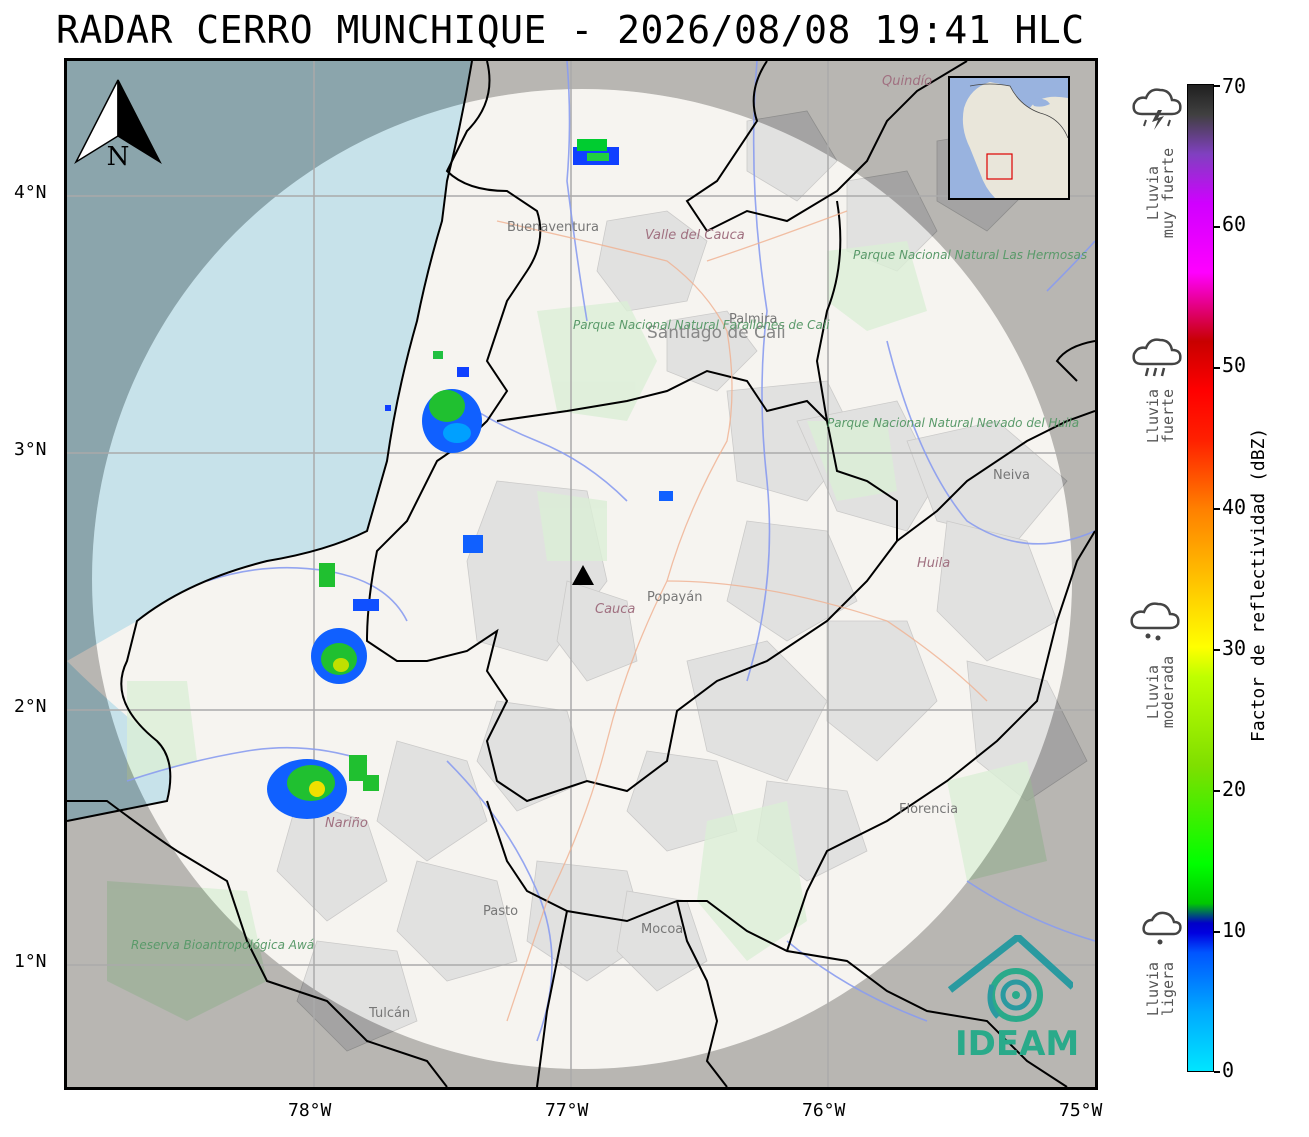 Image resolution: width=1309 pixels, height=1137 pixels. What do you see at coordinates (1228, 1070) in the screenshot?
I see `colorbar-tick: 0` at bounding box center [1228, 1070].